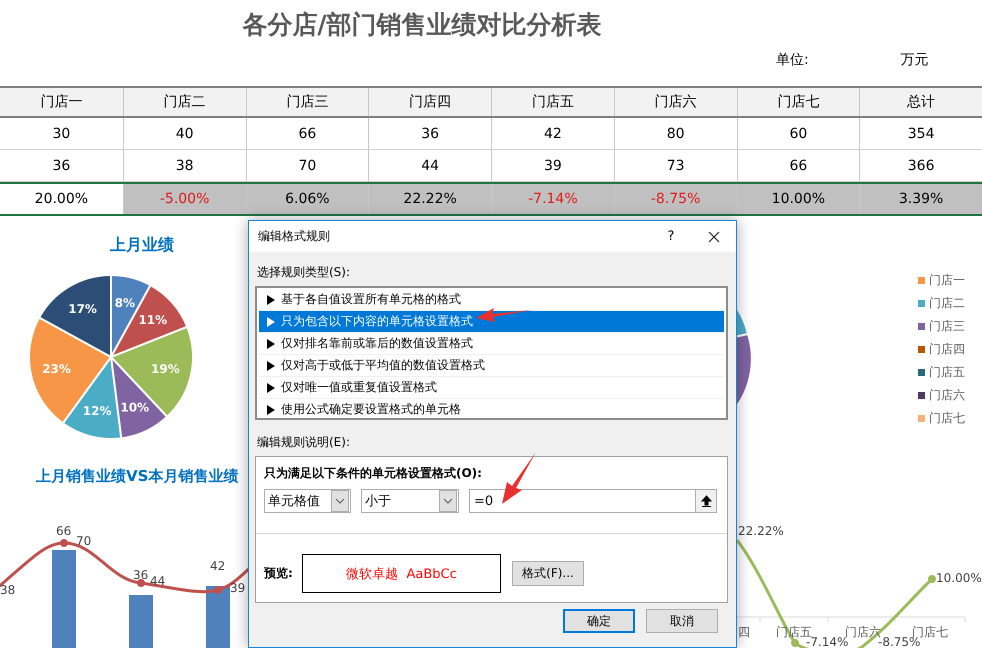 This screenshot has height=648, width=982. I want to click on column-header: 门店二, so click(184, 102).